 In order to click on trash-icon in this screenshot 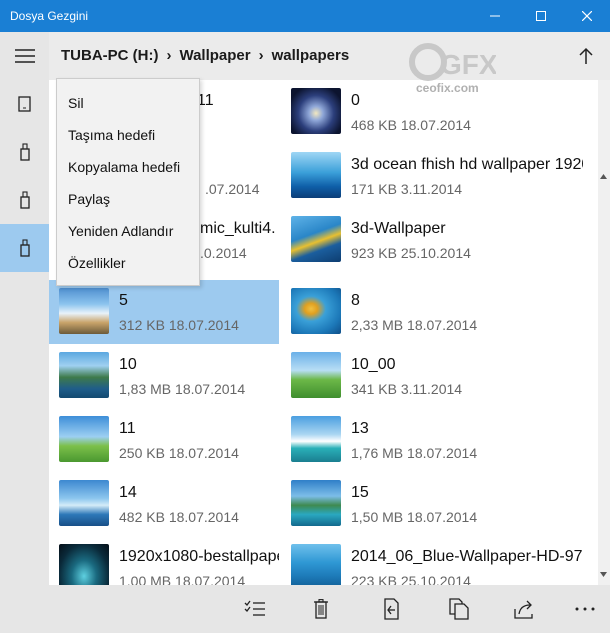, I will do `click(321, 609)`.